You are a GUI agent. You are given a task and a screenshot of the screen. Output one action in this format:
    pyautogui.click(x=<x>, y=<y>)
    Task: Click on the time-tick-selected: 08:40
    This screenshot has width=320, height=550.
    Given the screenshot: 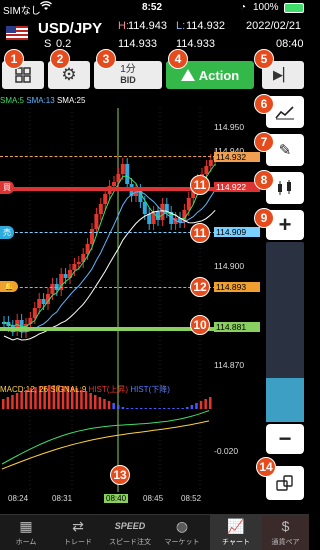 What is the action you would take?
    pyautogui.click(x=116, y=498)
    